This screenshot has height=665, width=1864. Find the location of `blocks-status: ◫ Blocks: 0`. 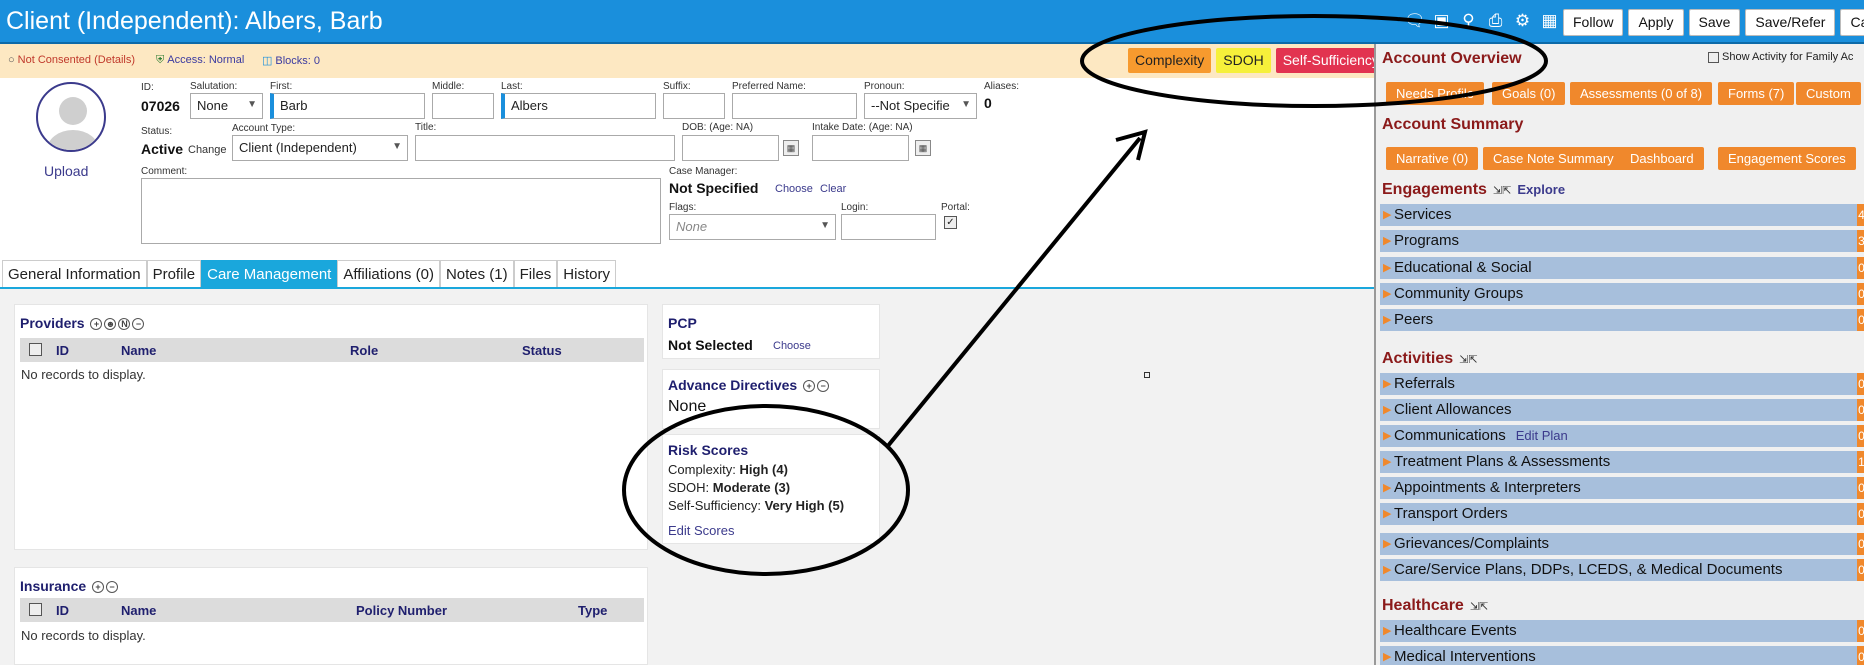

blocks-status: ◫ Blocks: 0 is located at coordinates (291, 60).